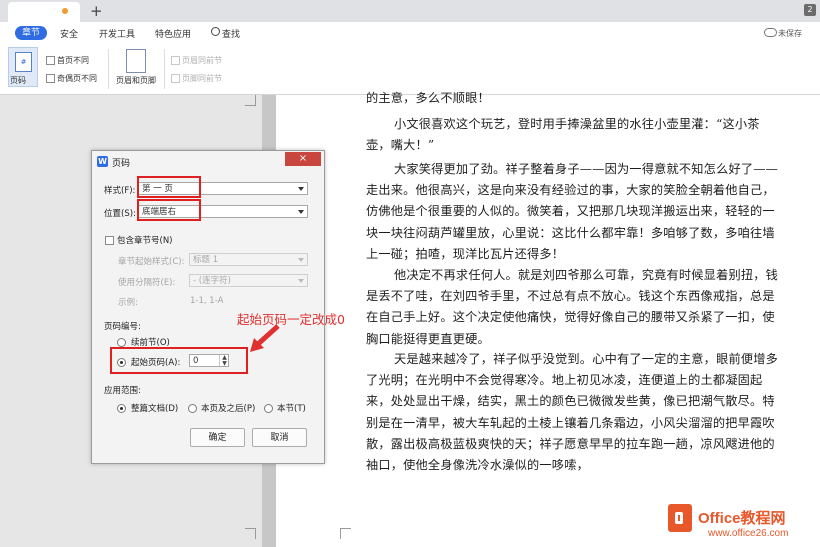 The width and height of the screenshot is (820, 547). Describe the element at coordinates (151, 262) in the screenshot. I see `chapter-start-label: 章节起始样式(C):` at that location.